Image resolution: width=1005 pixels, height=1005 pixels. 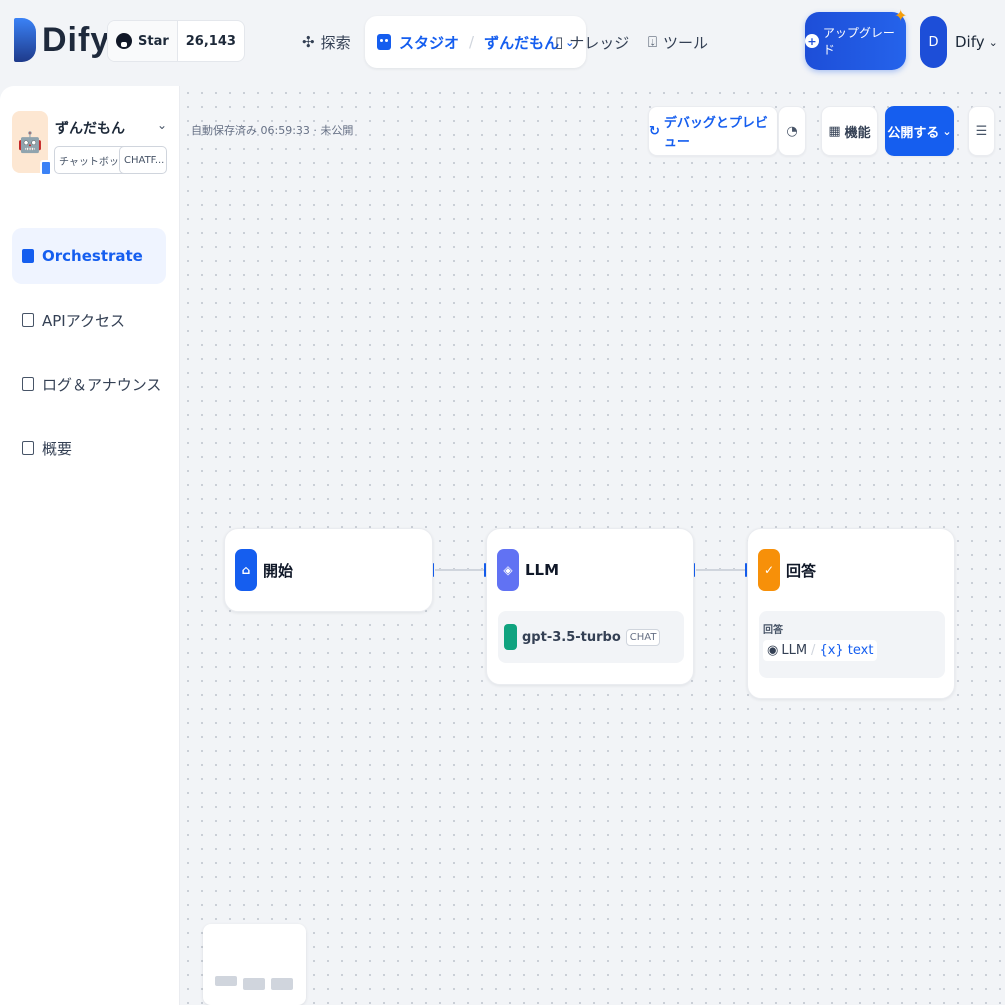 What do you see at coordinates (76, 39) in the screenshot?
I see `logo-text: Dify` at bounding box center [76, 39].